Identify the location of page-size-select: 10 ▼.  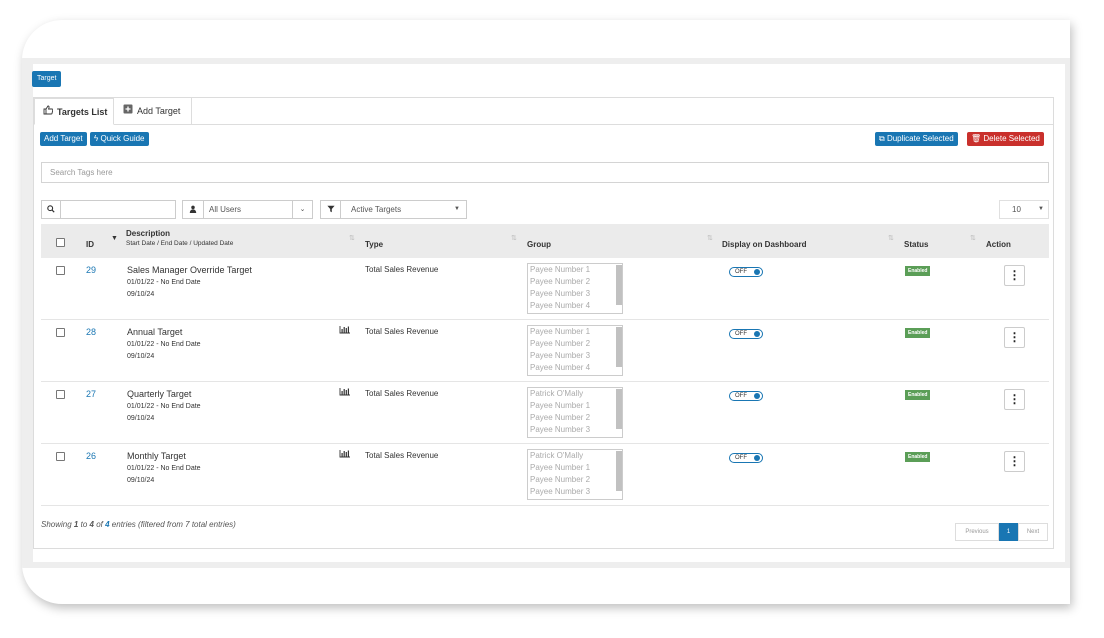
(1024, 209).